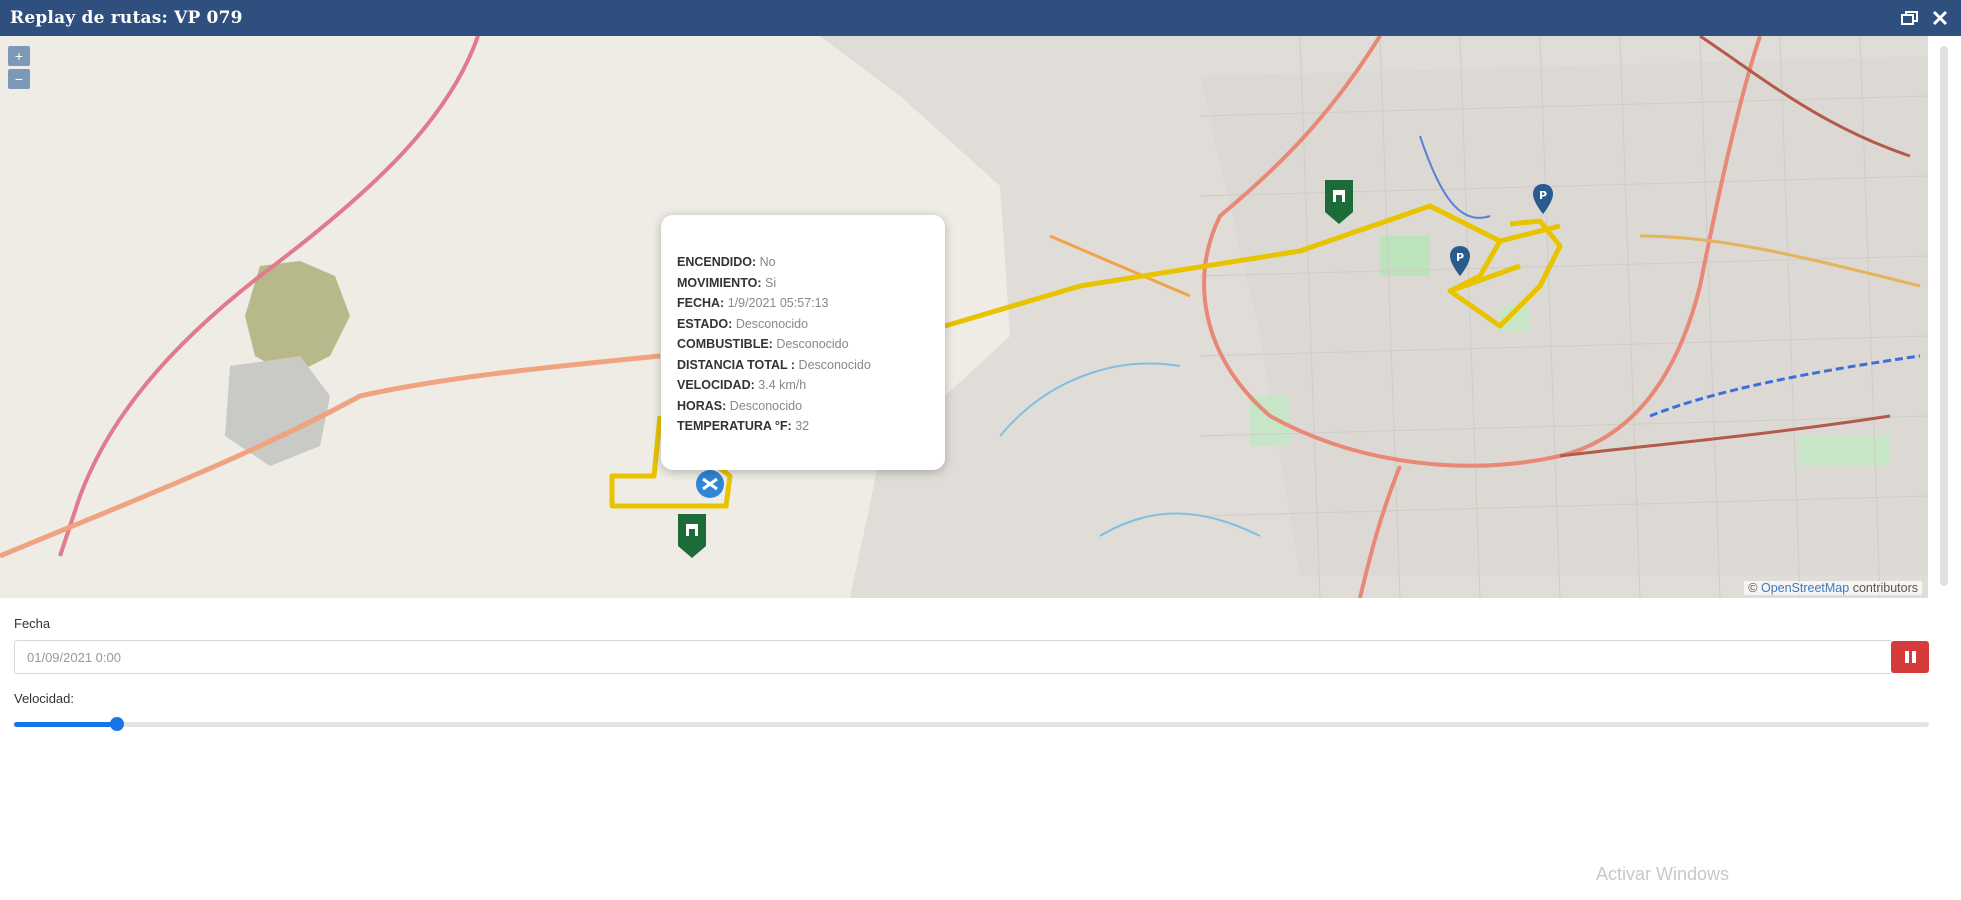 This screenshot has width=1961, height=900. What do you see at coordinates (717, 262) in the screenshot?
I see `popup-row-label: ENCENDIDO:` at bounding box center [717, 262].